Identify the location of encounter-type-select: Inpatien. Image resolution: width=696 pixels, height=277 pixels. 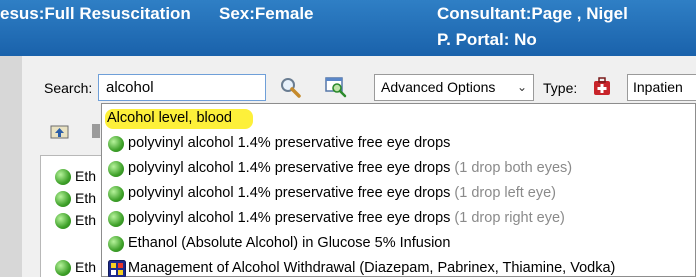
(661, 87).